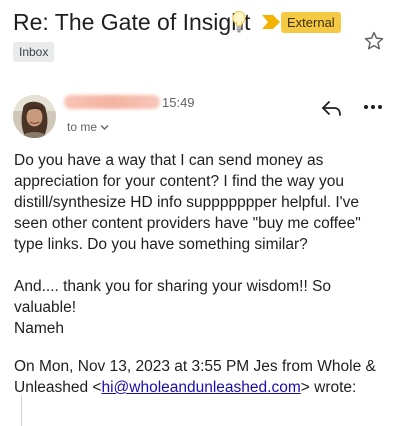 The width and height of the screenshot is (400, 426). Describe the element at coordinates (21, 410) in the screenshot. I see `quote-bar` at that location.